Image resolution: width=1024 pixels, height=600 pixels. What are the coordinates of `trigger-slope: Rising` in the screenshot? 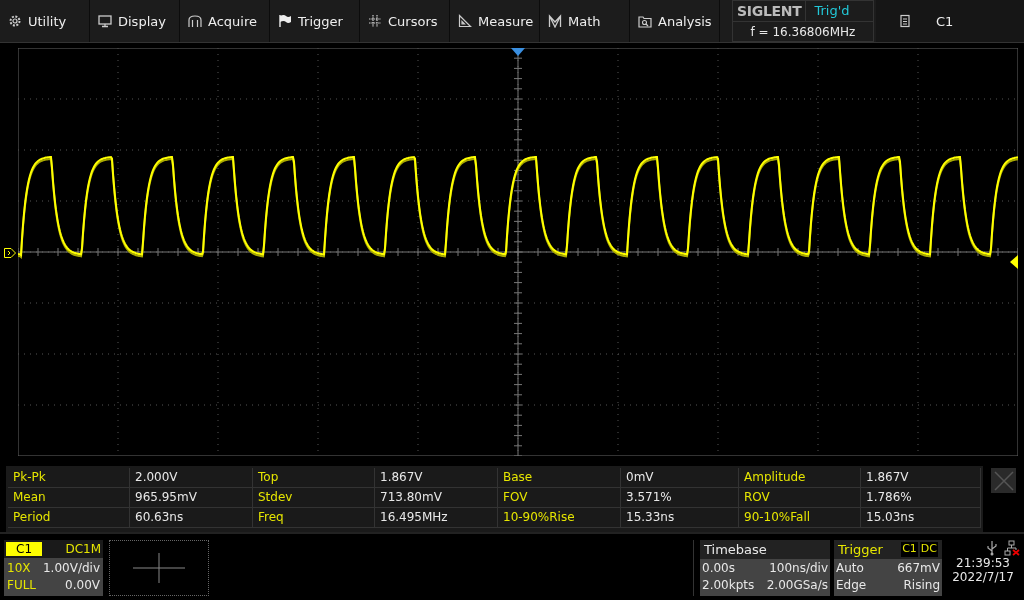 It's located at (921, 585).